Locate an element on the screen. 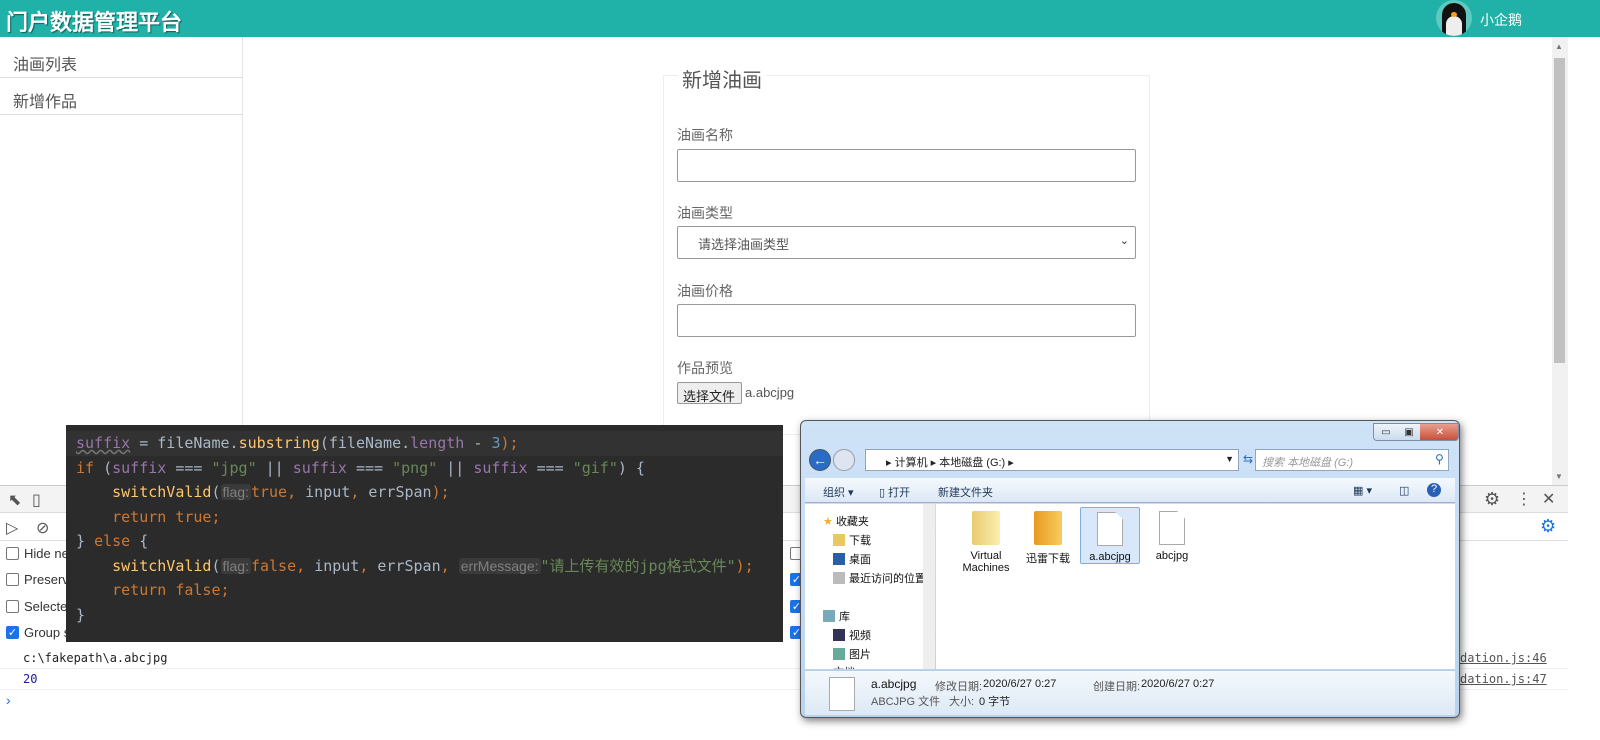  nav-documents: 文档 is located at coordinates (844, 666).